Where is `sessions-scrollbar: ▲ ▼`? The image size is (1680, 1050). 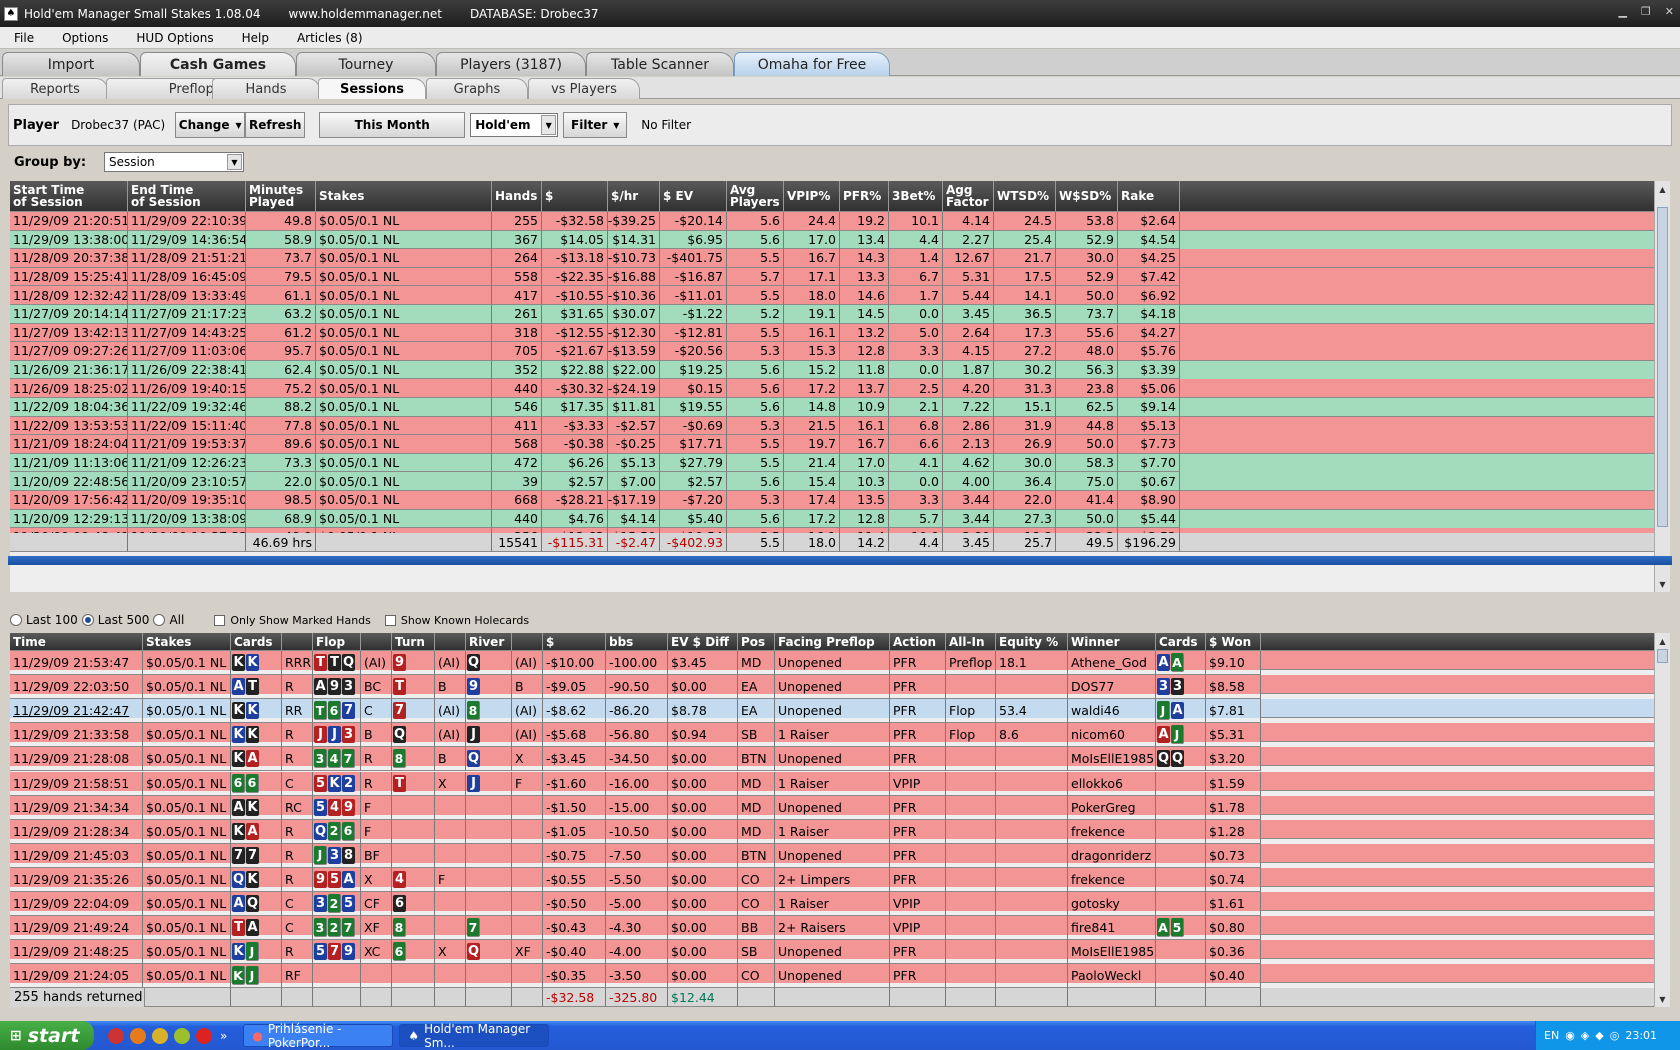
sessions-scrollbar: ▲ ▼ is located at coordinates (1662, 386).